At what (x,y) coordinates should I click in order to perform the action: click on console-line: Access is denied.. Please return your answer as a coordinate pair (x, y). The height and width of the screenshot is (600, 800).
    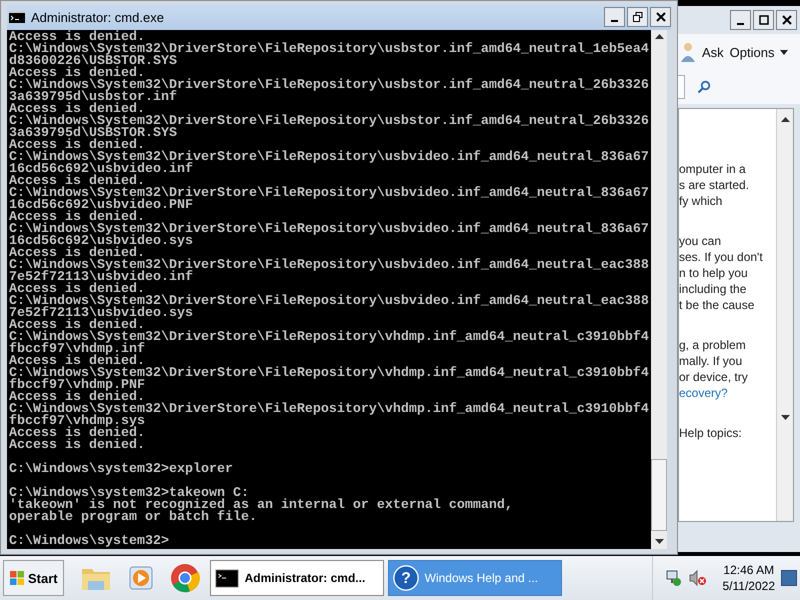
    Looking at the image, I should click on (77, 446).